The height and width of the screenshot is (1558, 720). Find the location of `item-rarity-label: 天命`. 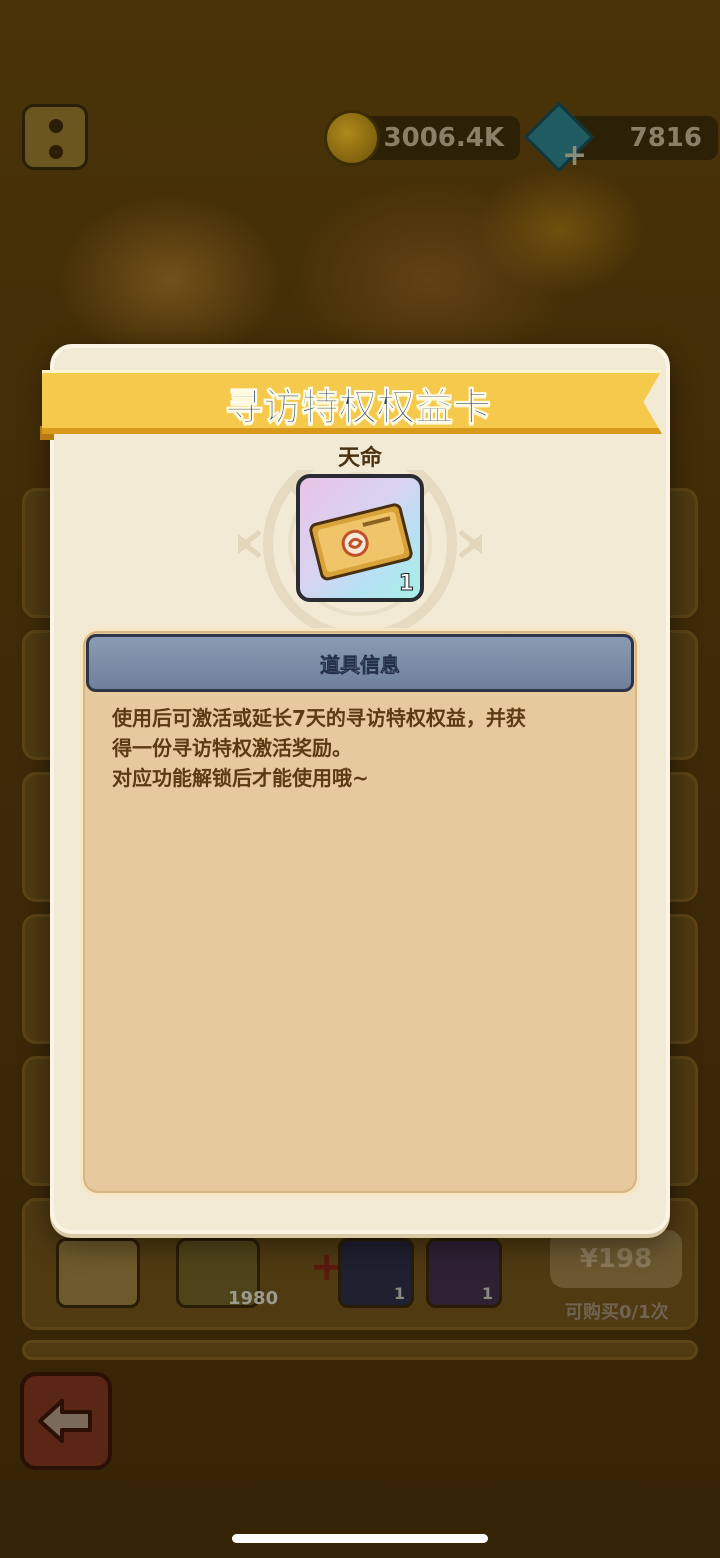

item-rarity-label: 天命 is located at coordinates (359, 458).